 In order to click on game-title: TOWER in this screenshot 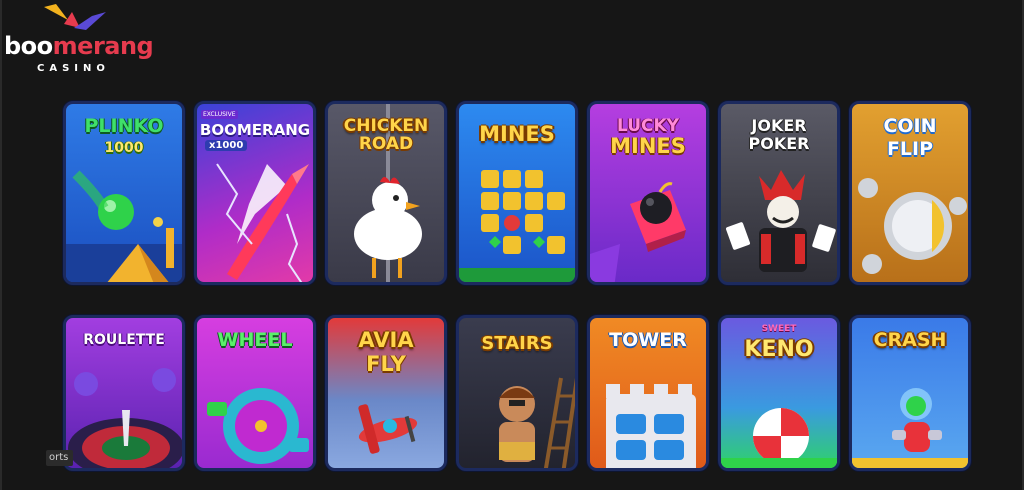, I will do `click(648, 340)`.